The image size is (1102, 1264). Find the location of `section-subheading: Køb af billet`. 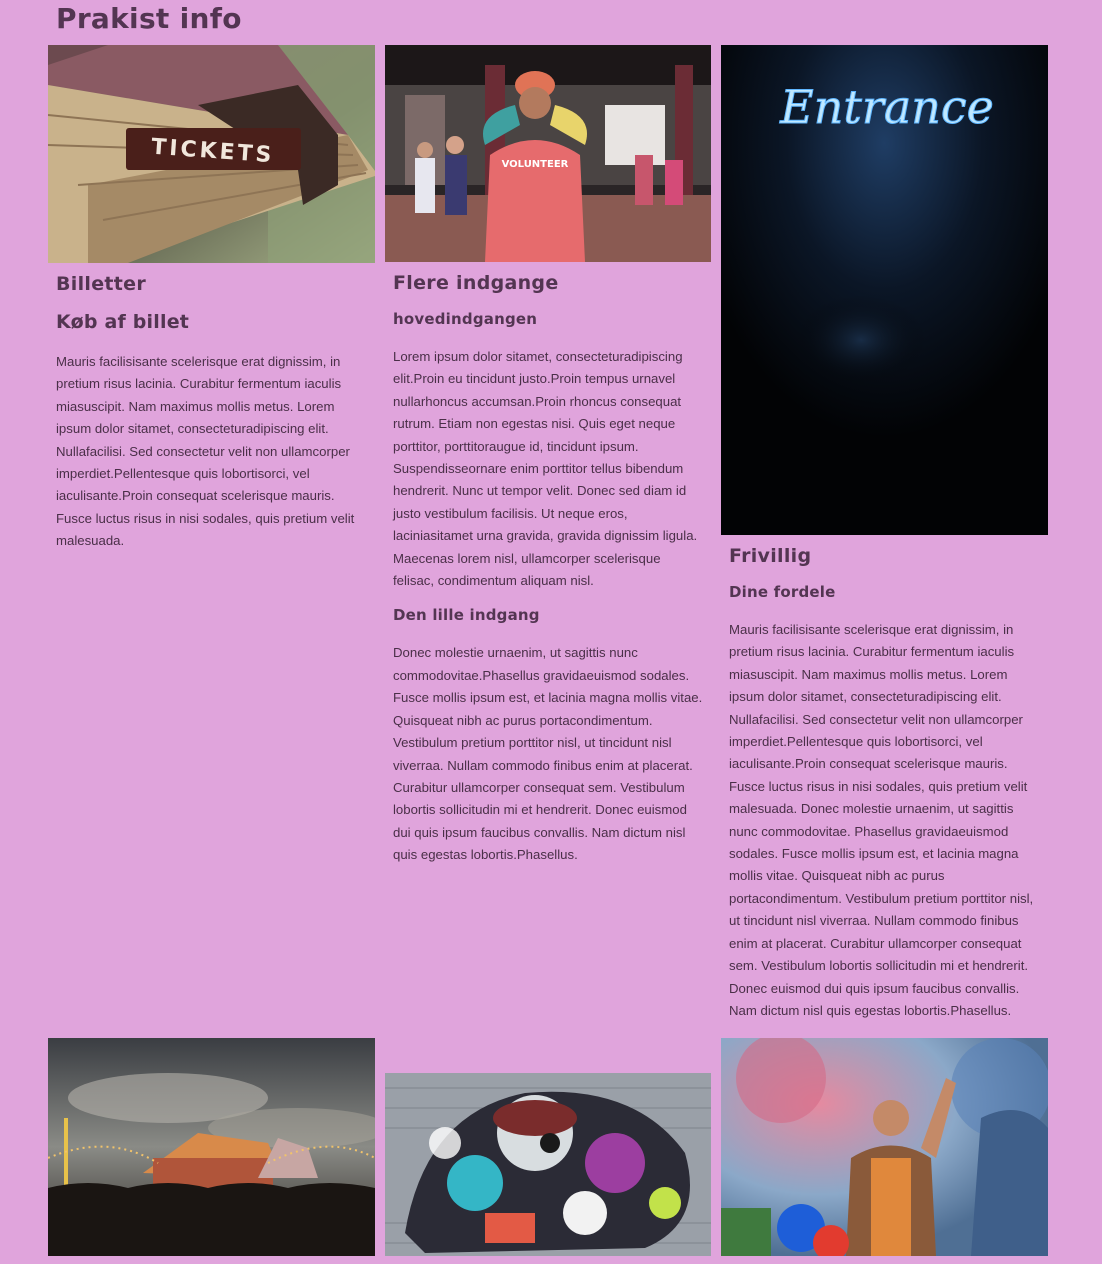

section-subheading: Køb af billet is located at coordinates (123, 322).